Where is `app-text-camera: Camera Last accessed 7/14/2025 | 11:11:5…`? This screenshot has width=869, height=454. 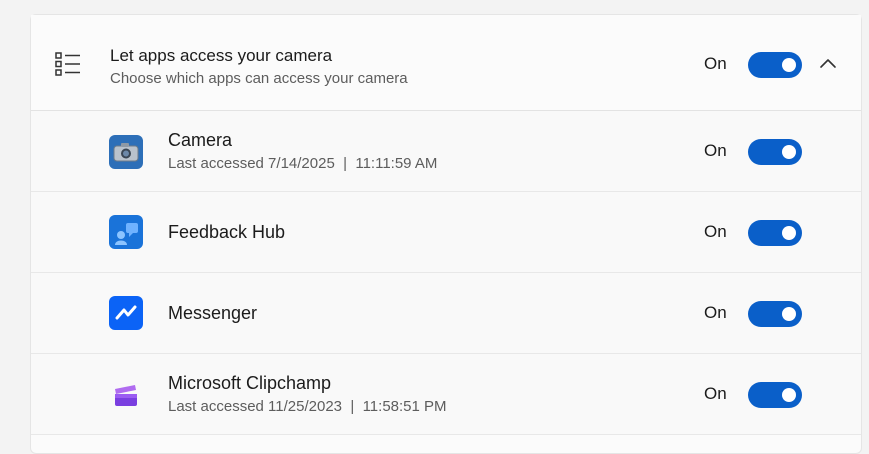 app-text-camera: Camera Last accessed 7/14/2025 | 11:11:5… is located at coordinates (302, 151).